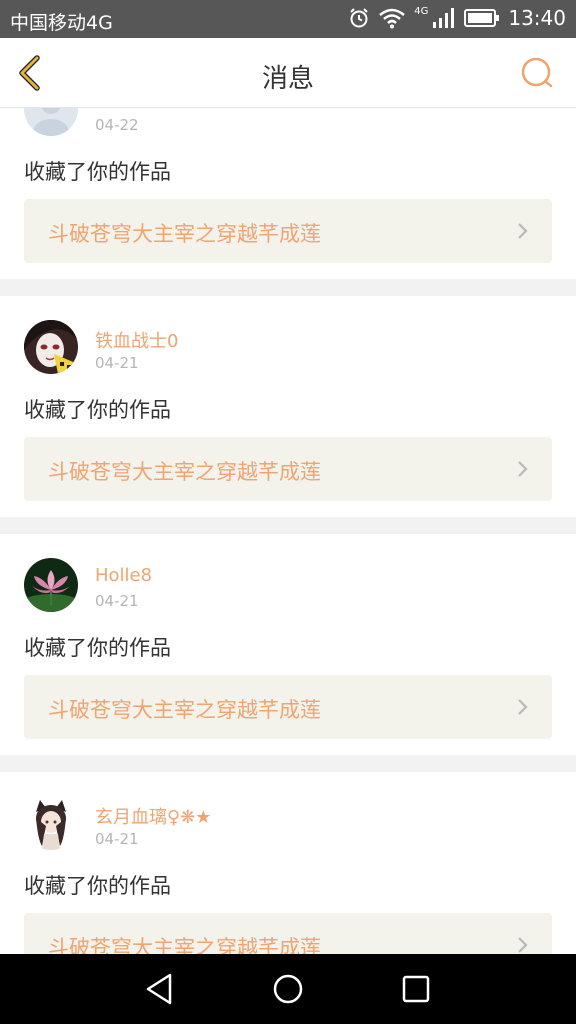  What do you see at coordinates (288, 19) in the screenshot?
I see `status-bar: 中国移动4G 4G 13:40` at bounding box center [288, 19].